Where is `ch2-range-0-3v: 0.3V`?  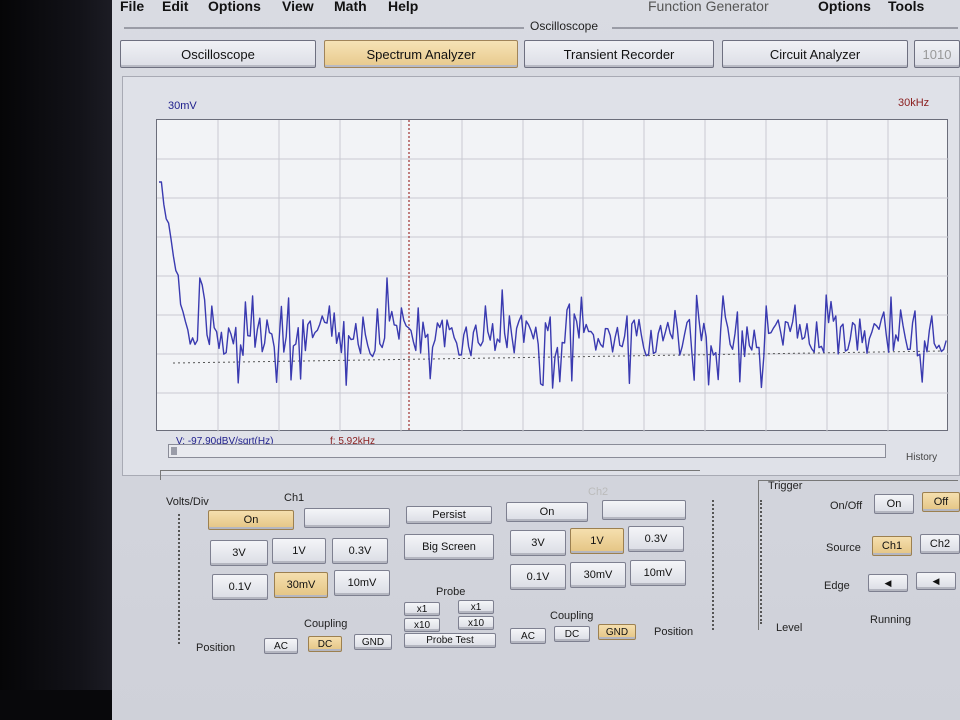
ch2-range-0-3v: 0.3V is located at coordinates (656, 539).